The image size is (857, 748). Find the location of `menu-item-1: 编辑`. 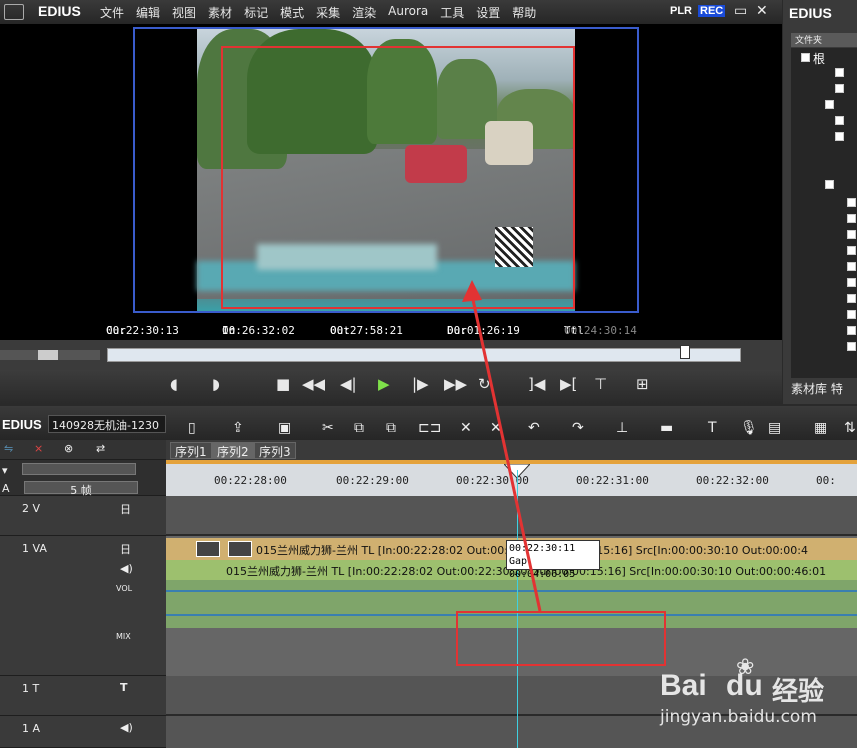

menu-item-1: 编辑 is located at coordinates (148, 12).